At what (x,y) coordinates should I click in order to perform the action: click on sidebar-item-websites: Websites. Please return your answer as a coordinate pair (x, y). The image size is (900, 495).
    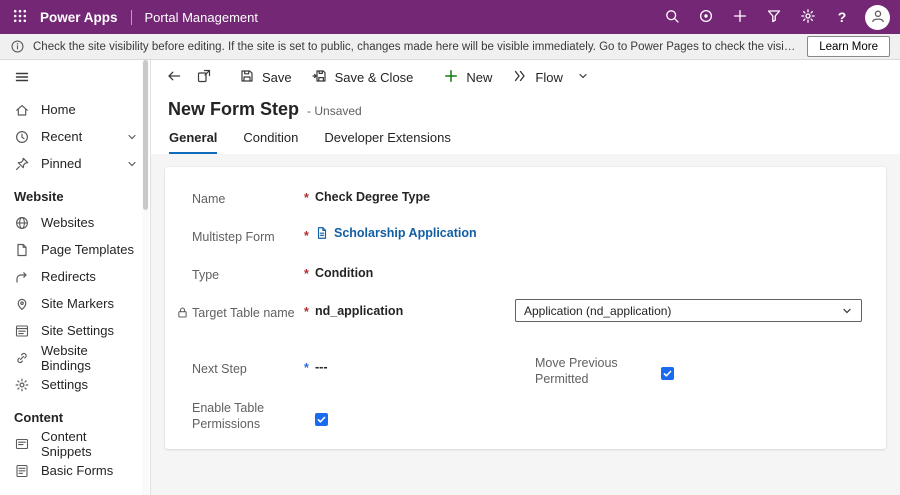
    Looking at the image, I should click on (75, 222).